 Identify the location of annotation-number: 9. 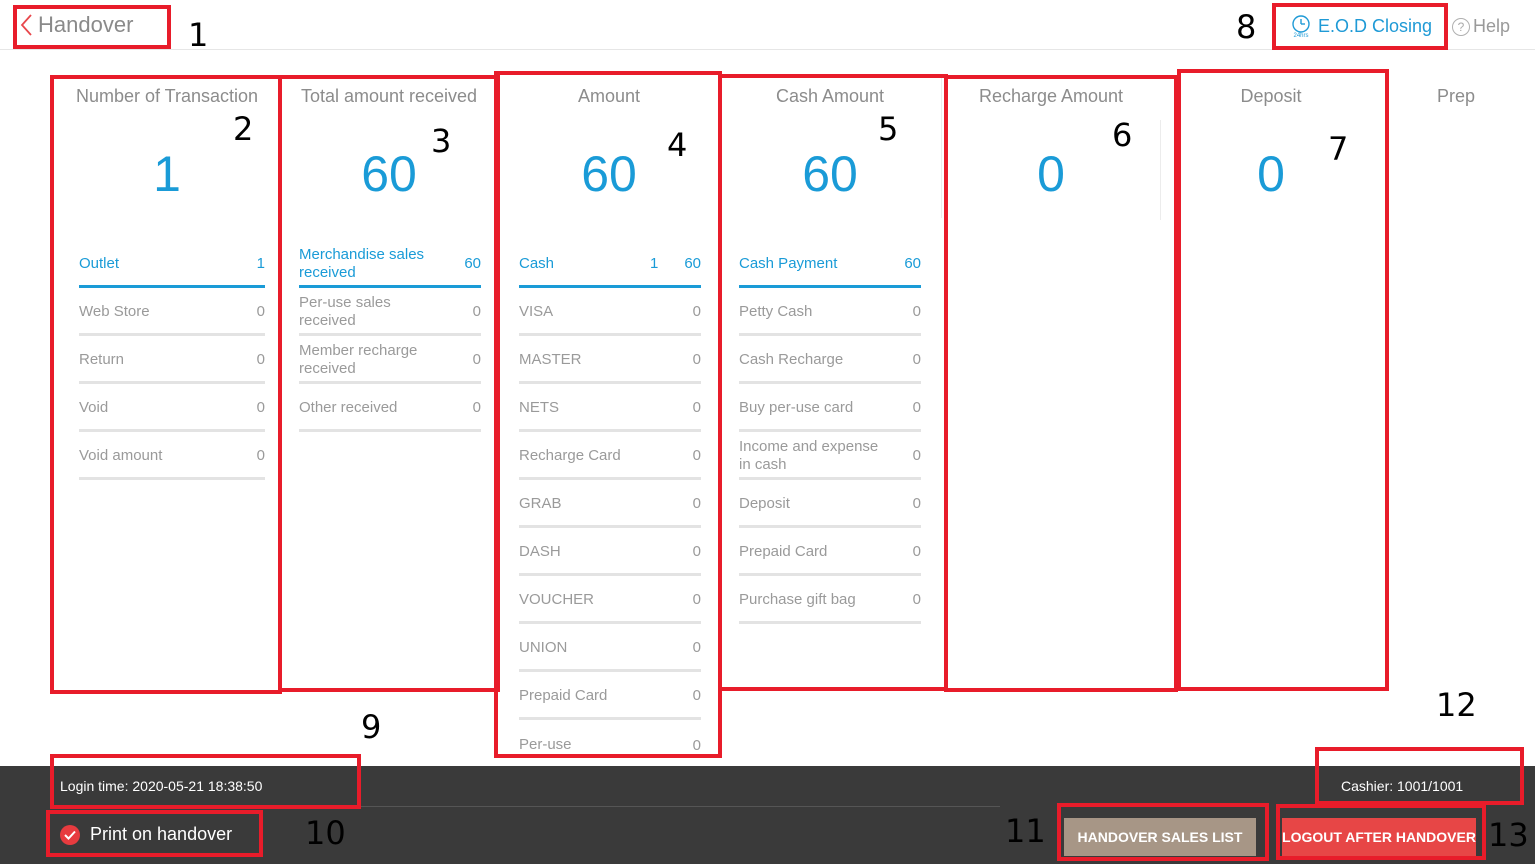
(371, 727).